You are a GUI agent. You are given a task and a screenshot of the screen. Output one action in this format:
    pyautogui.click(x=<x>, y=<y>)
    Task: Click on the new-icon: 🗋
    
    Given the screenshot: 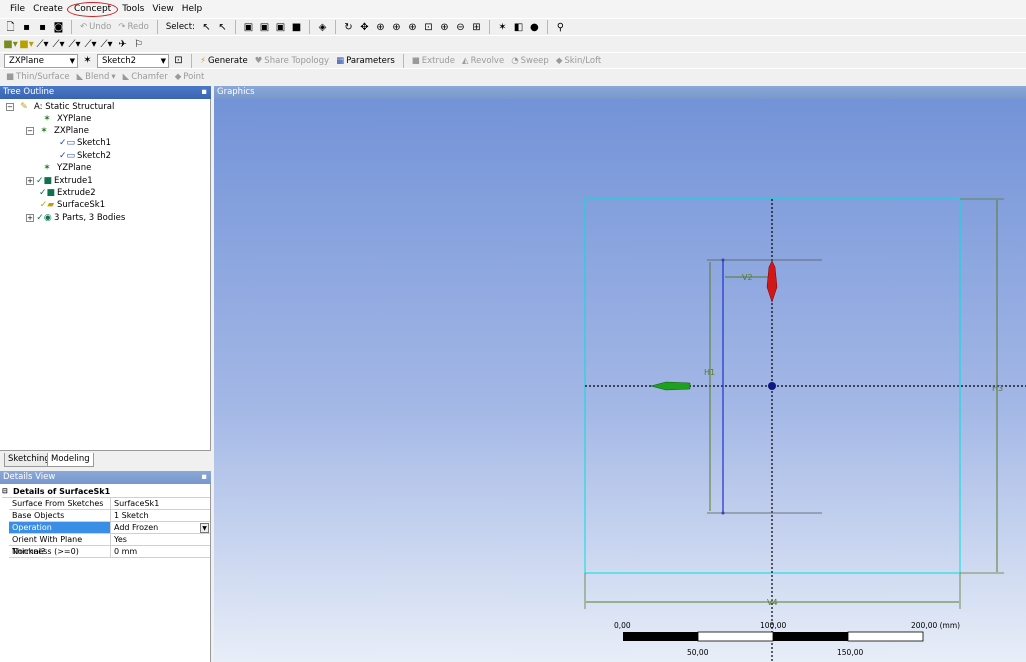 What is the action you would take?
    pyautogui.click(x=10, y=27)
    